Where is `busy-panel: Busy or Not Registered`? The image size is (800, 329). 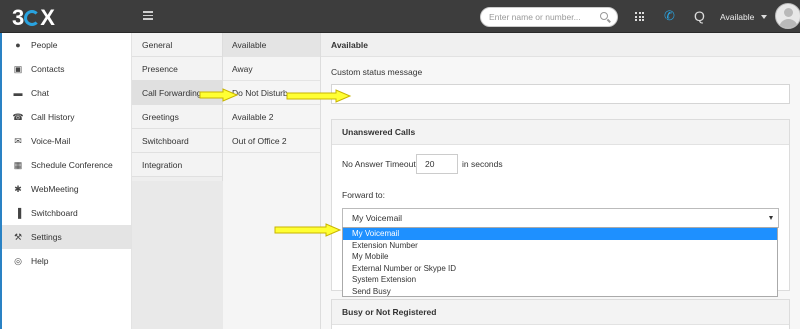
busy-panel: Busy or Not Registered is located at coordinates (560, 314).